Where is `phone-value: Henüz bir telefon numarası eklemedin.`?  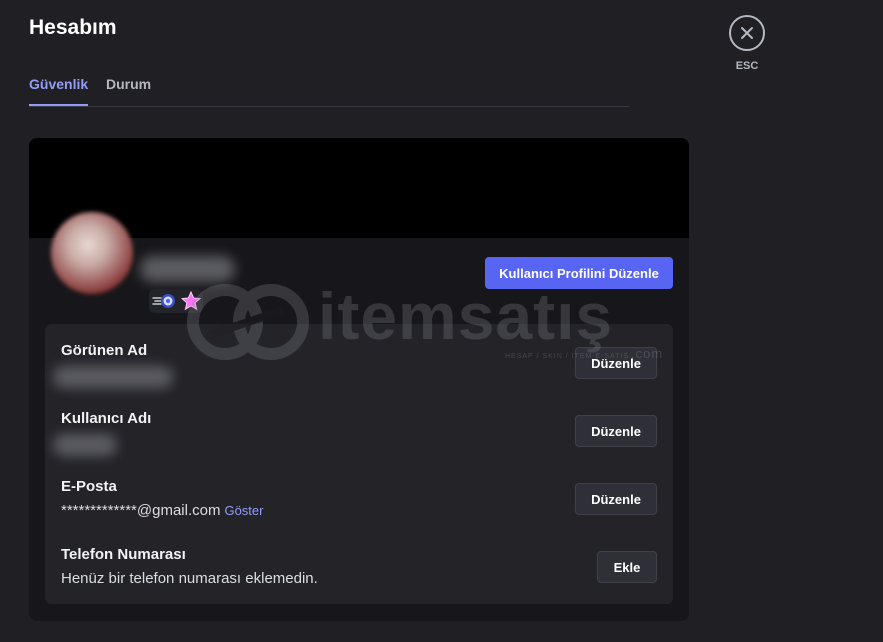 phone-value: Henüz bir telefon numarası eklemedin. is located at coordinates (189, 578).